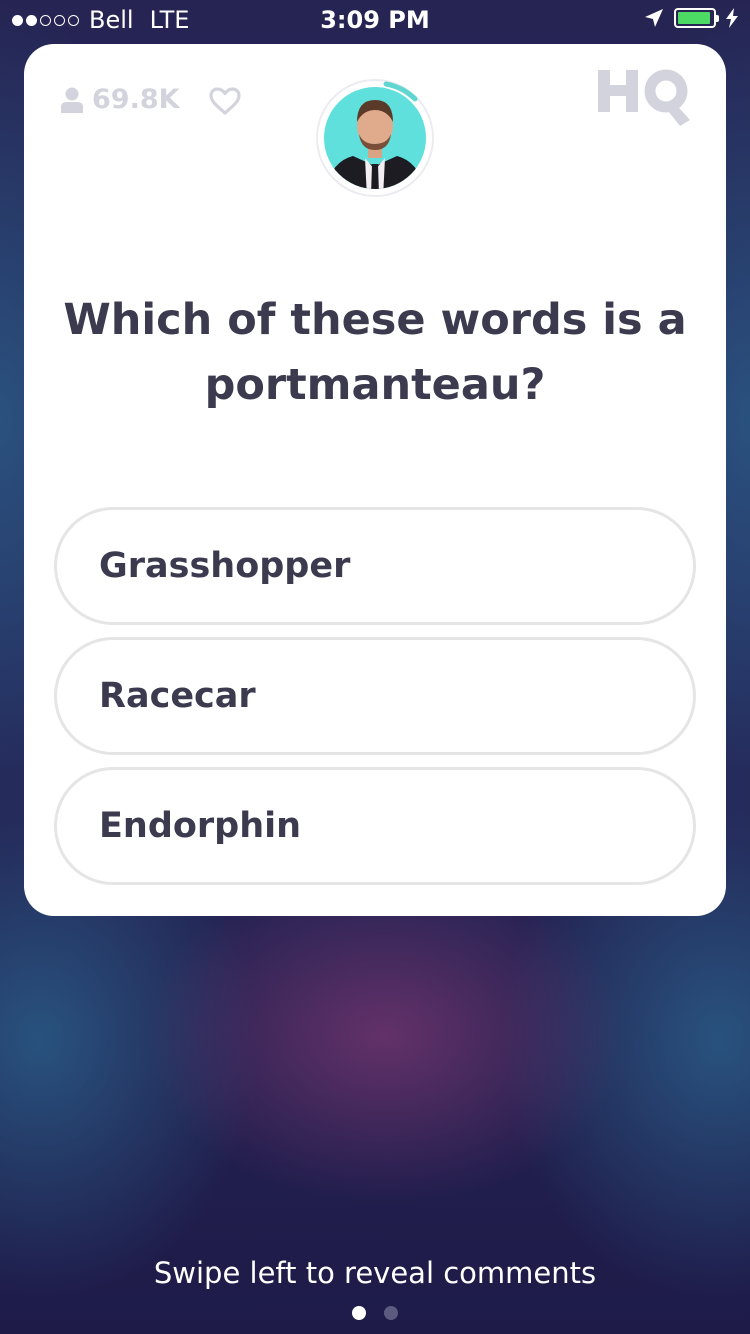 The image size is (750, 1334). I want to click on status-bar: Bell LTE 3:09 PM, so click(375, 20).